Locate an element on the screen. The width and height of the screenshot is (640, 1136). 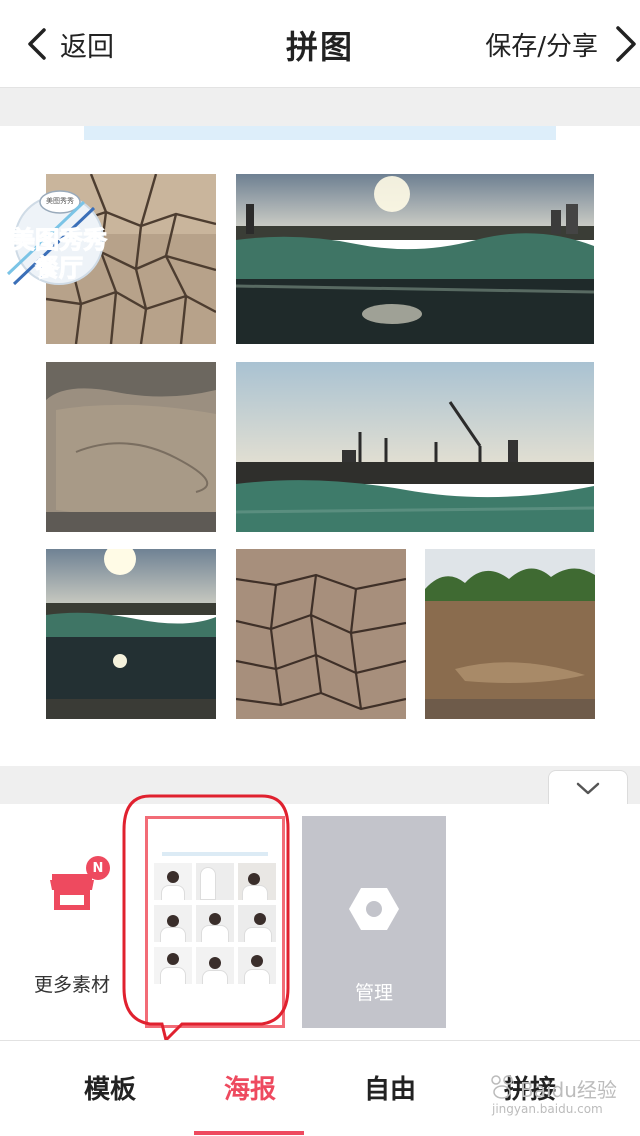
chevron-right-icon is located at coordinates (626, 44).